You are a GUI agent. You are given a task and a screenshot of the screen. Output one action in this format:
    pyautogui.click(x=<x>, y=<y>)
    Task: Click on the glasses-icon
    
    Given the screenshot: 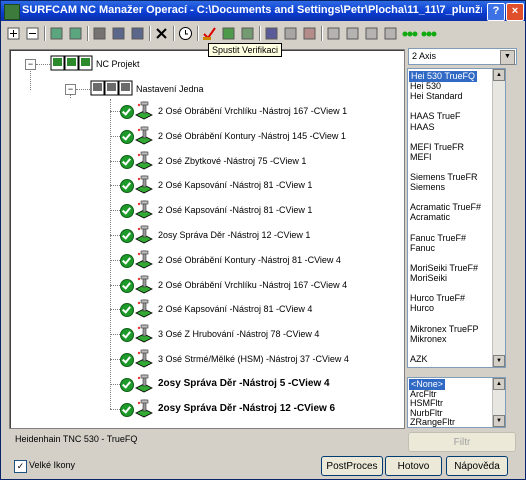 What is the action you would take?
    pyautogui.click(x=271, y=33)
    